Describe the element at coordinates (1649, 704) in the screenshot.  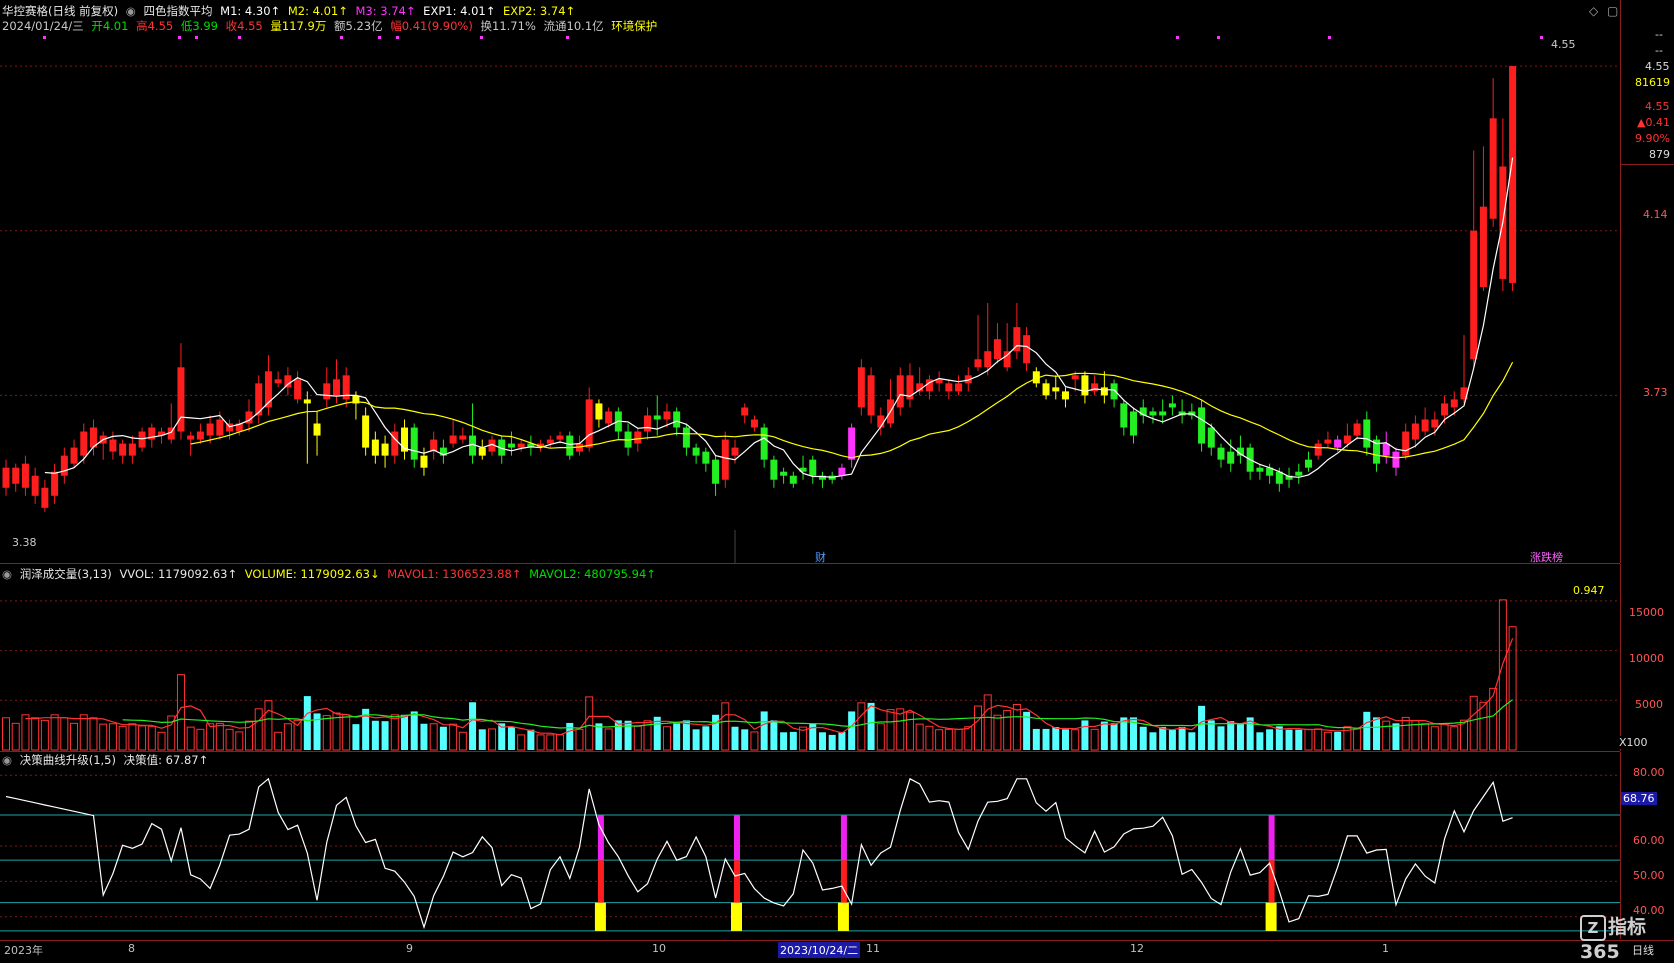
I see `vol-tick-5000: 5000` at that location.